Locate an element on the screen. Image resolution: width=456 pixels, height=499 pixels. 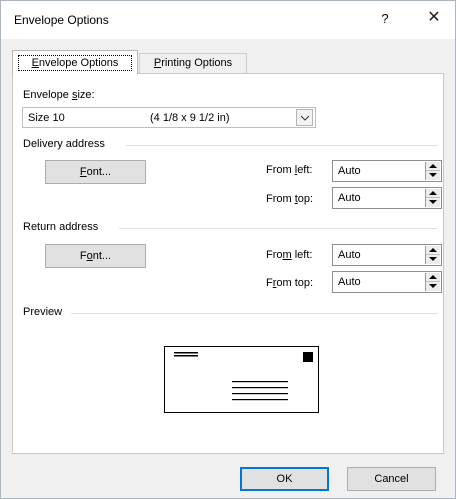
title-bar: Envelope Options ? ✕ is located at coordinates (228, 20).